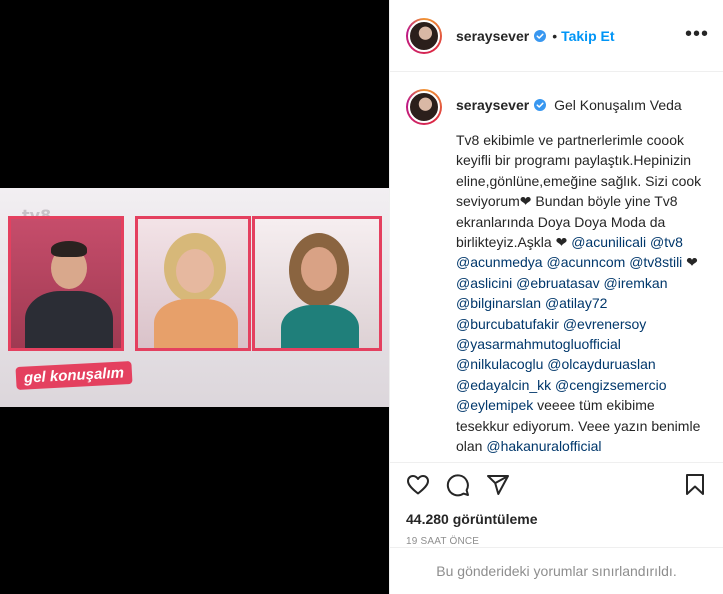 The width and height of the screenshot is (723, 594). I want to click on avatar-story-ring, so click(424, 35).